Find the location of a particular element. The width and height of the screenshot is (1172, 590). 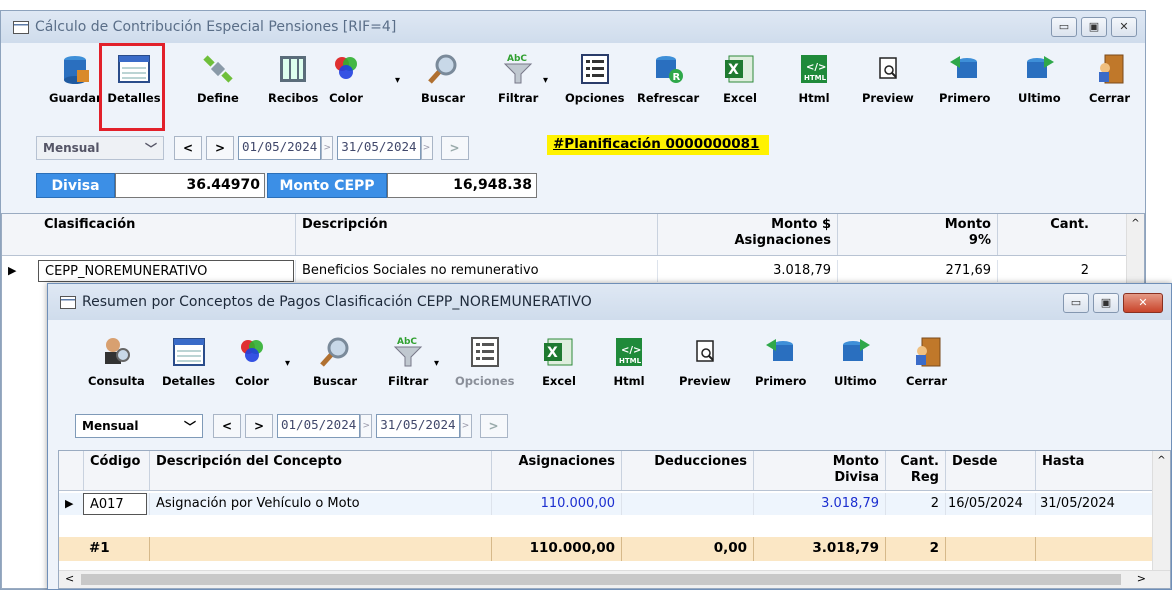

scroll-thumb is located at coordinates (601, 579).